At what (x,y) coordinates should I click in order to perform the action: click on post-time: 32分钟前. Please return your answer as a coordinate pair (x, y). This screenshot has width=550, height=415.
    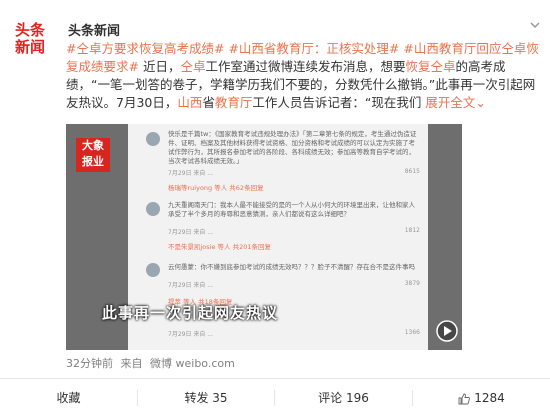
    Looking at the image, I should click on (89, 363).